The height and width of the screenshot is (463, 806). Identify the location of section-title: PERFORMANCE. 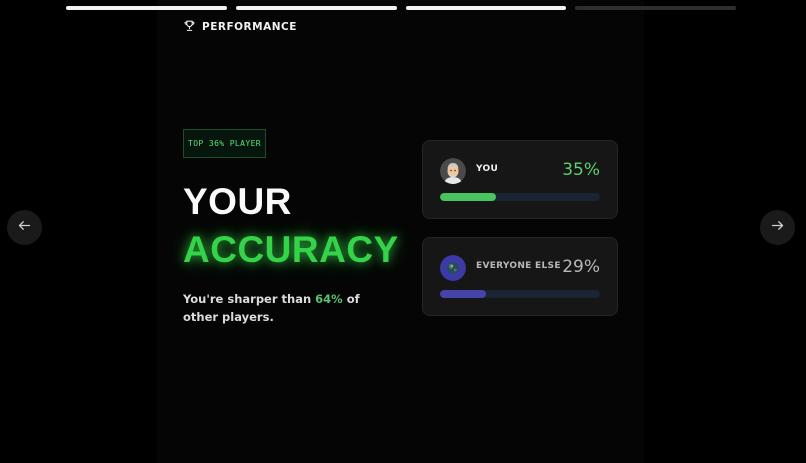
(249, 27).